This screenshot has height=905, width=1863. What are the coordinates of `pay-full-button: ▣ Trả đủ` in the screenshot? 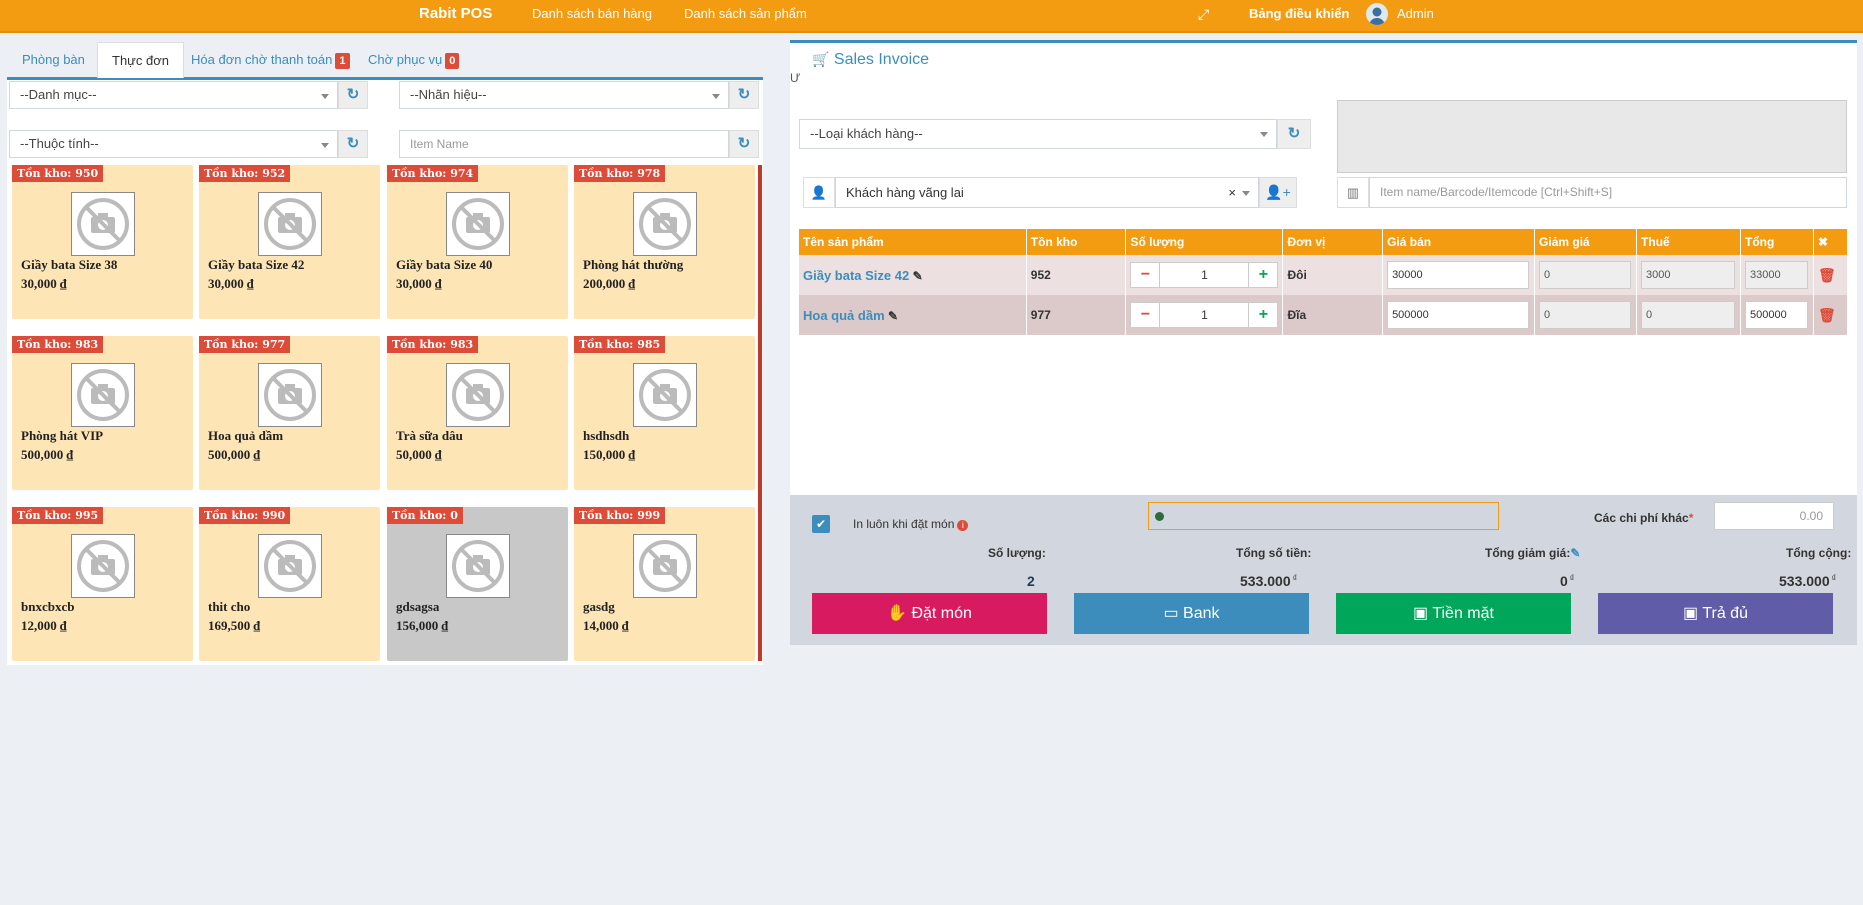 It's located at (1715, 613).